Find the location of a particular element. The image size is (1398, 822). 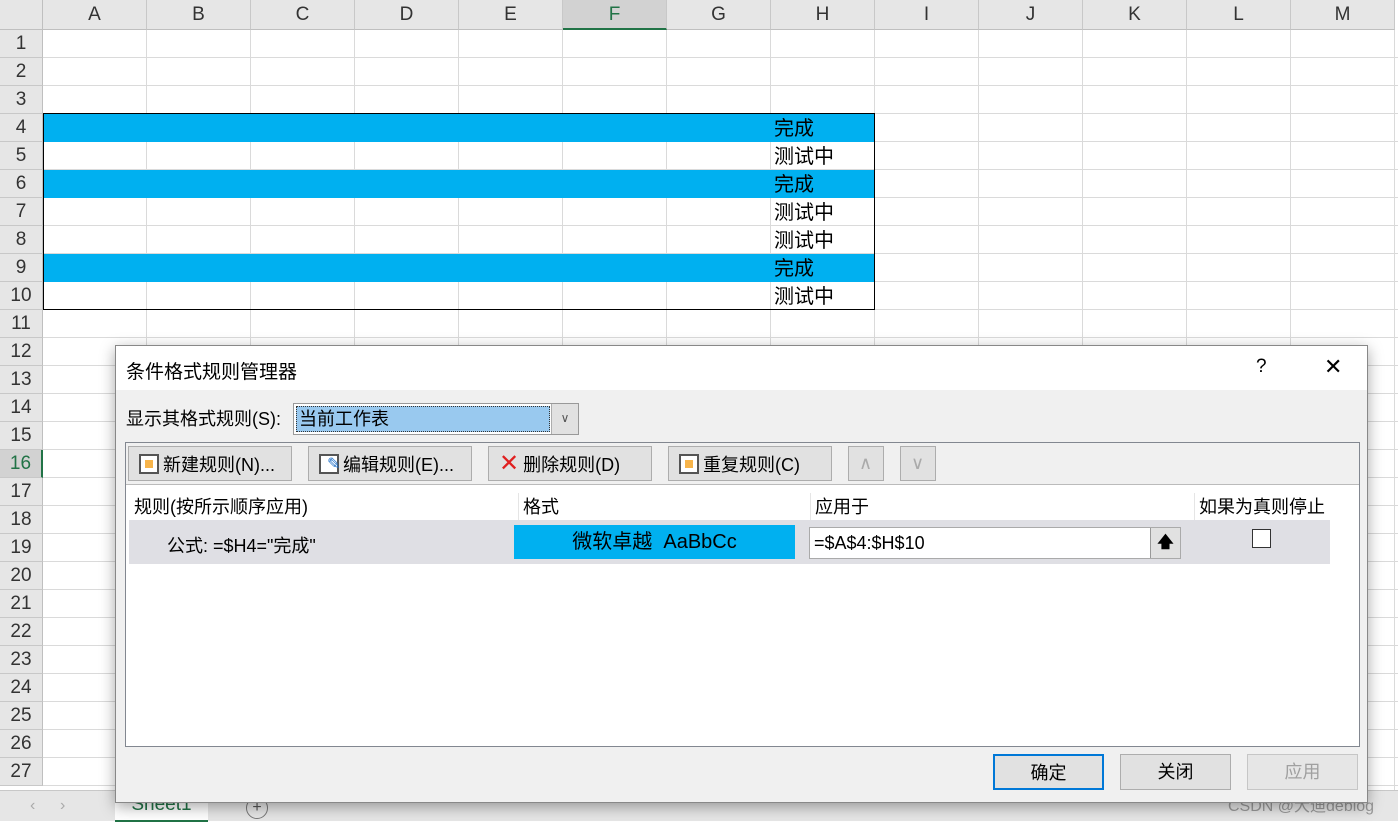

close-button: 关闭 is located at coordinates (1175, 772).